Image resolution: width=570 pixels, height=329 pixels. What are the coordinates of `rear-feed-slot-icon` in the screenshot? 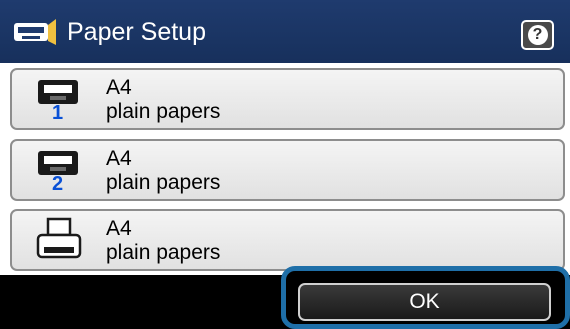 It's located at (59, 238).